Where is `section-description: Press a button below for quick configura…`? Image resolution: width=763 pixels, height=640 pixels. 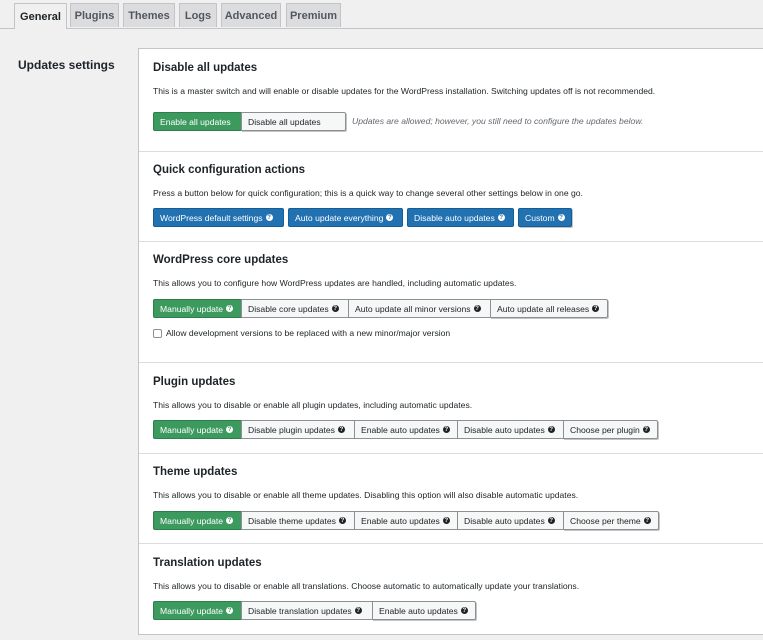
section-description: Press a button below for quick configura… is located at coordinates (368, 193).